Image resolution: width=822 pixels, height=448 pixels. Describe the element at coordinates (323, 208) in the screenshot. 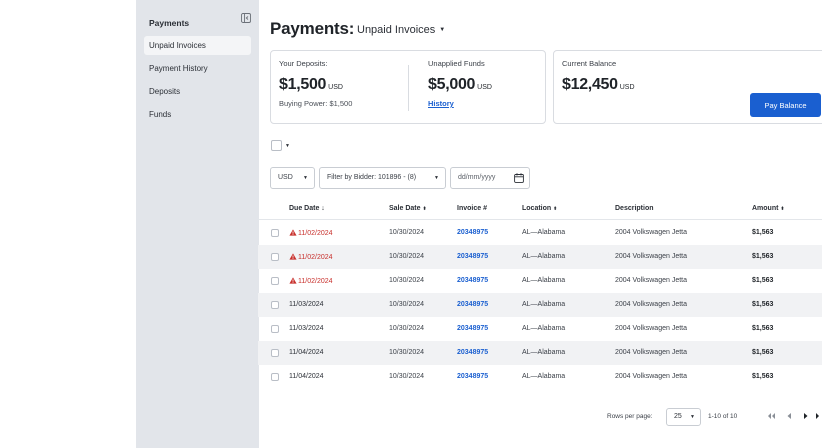

I see `sort-desc-icon: ↓` at that location.